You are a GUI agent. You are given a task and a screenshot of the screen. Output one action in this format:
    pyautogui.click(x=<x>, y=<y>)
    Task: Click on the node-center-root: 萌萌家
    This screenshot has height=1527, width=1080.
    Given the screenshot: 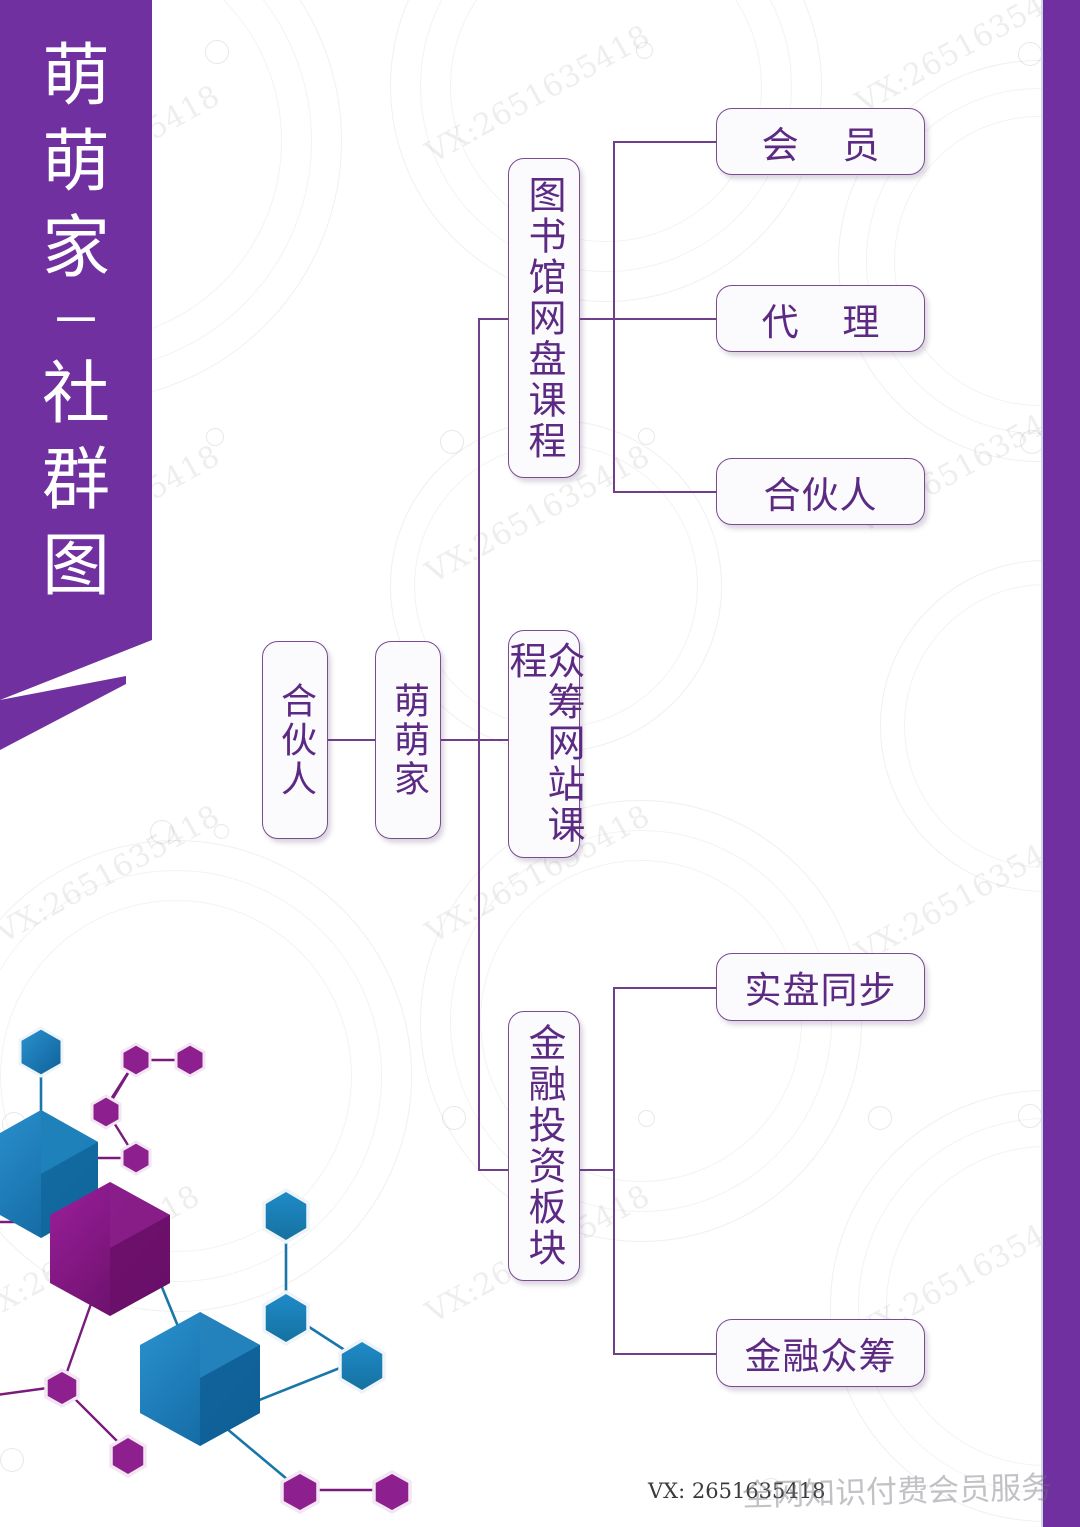 What is the action you would take?
    pyautogui.click(x=408, y=740)
    